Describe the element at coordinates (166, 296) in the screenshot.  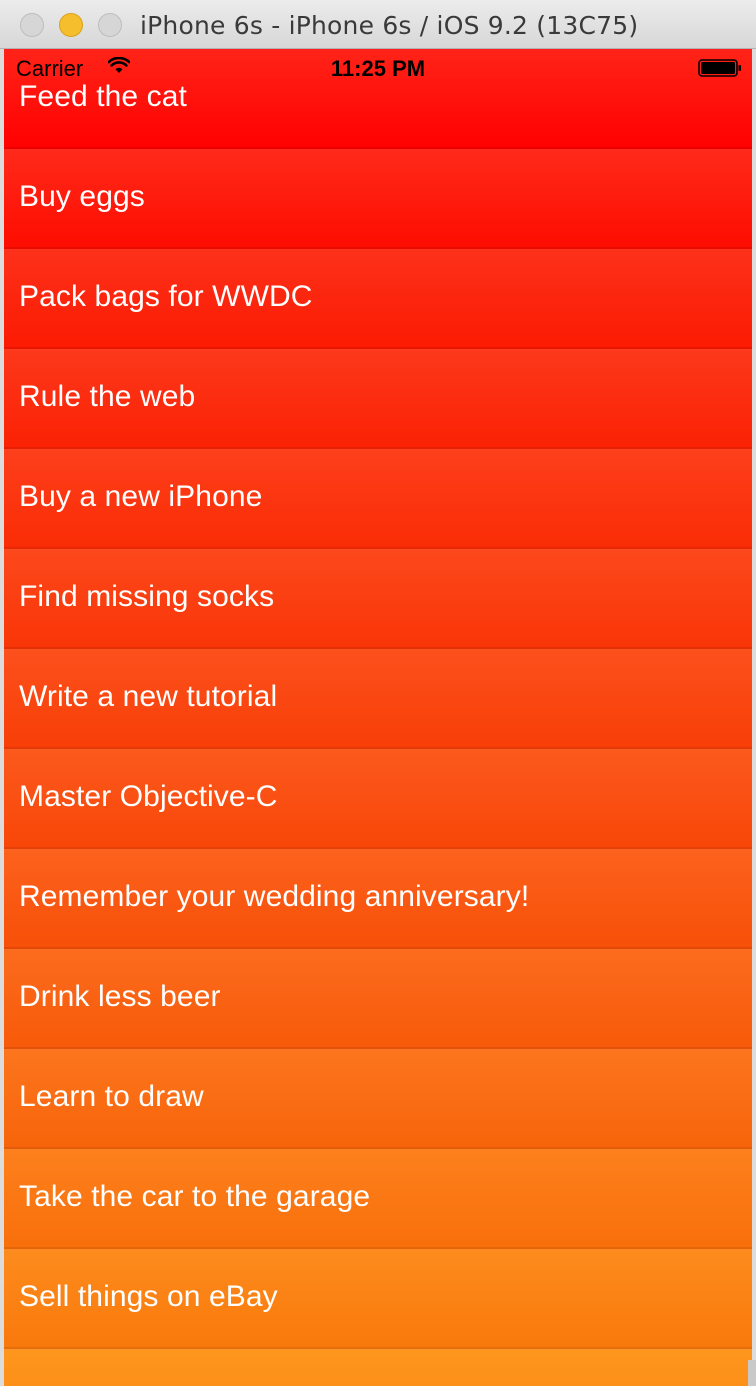
I see `todo-item-label: Pack bags for WWDC` at that location.